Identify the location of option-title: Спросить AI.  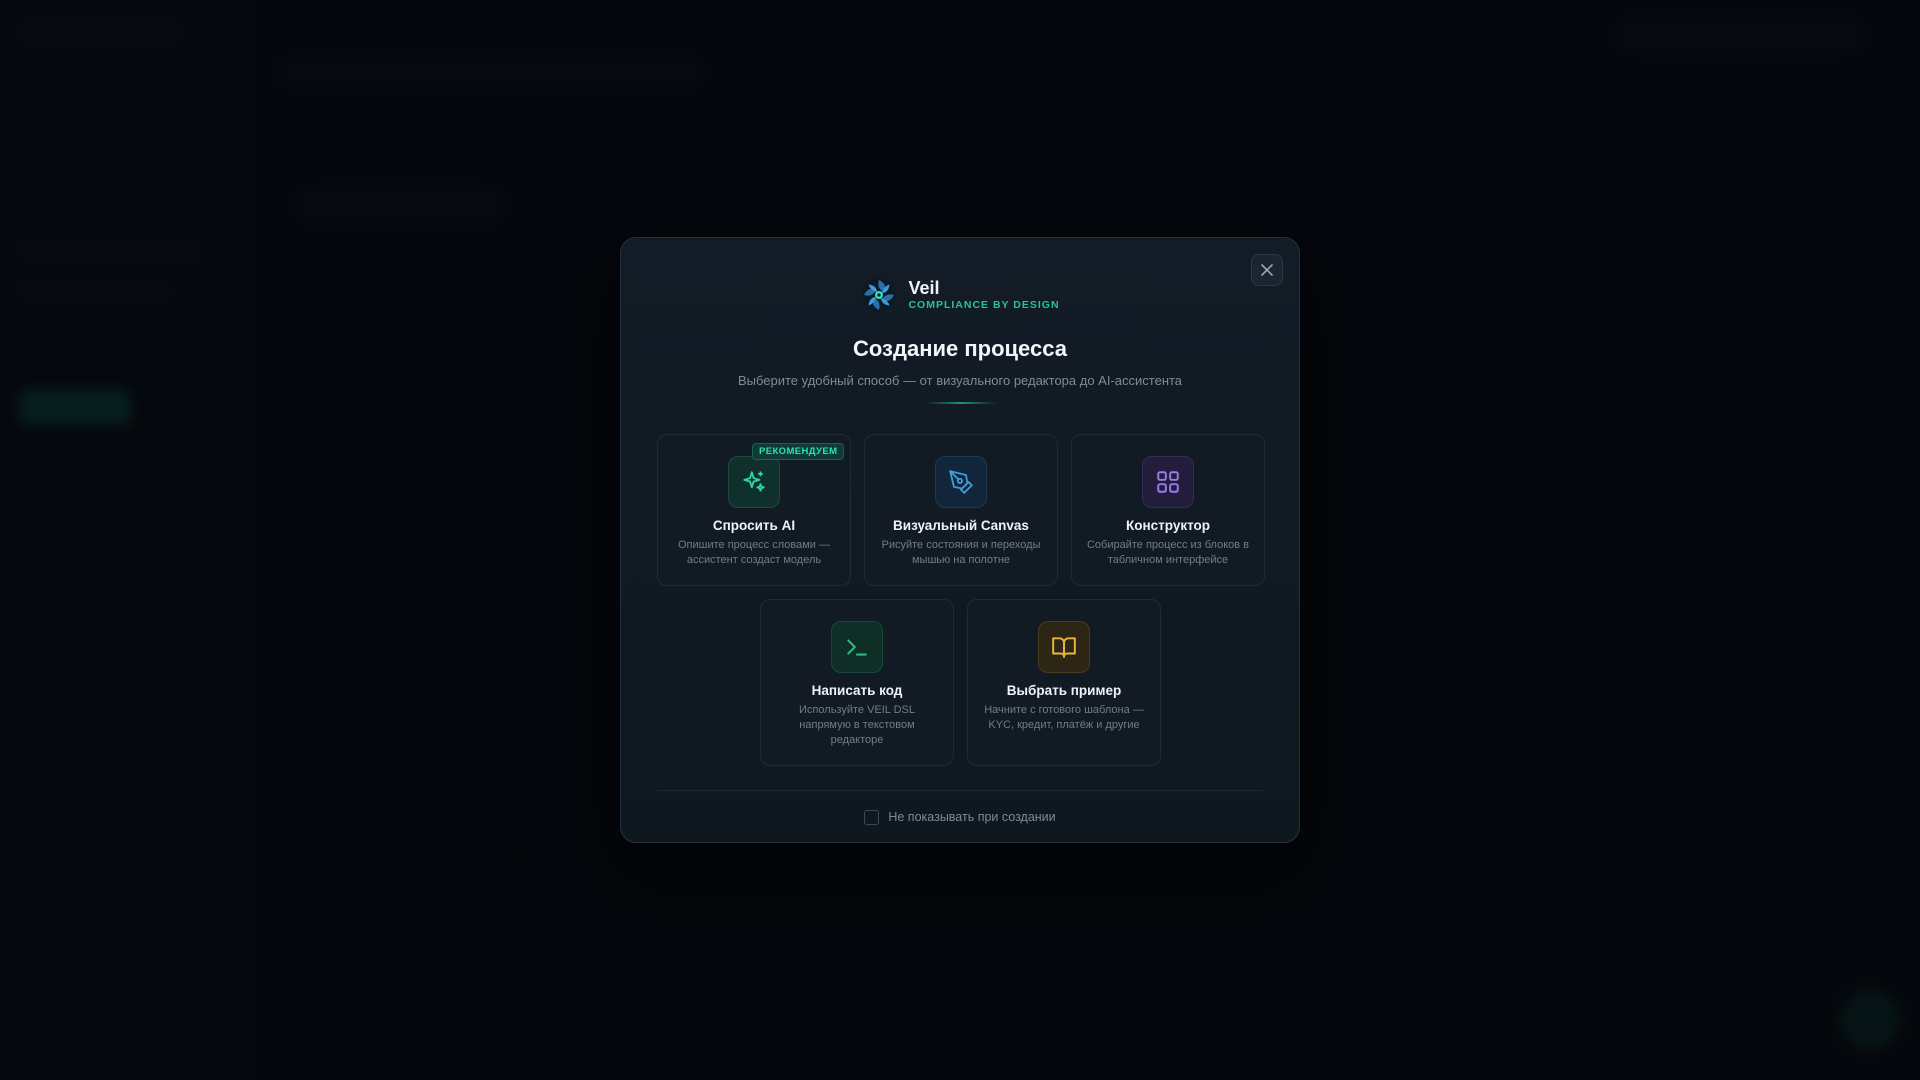
(754, 525).